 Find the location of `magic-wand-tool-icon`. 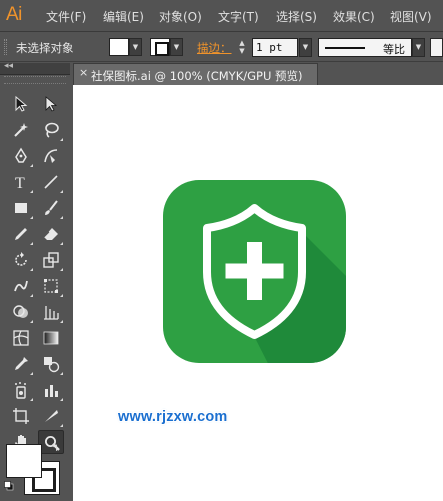

magic-wand-tool-icon is located at coordinates (21, 130).